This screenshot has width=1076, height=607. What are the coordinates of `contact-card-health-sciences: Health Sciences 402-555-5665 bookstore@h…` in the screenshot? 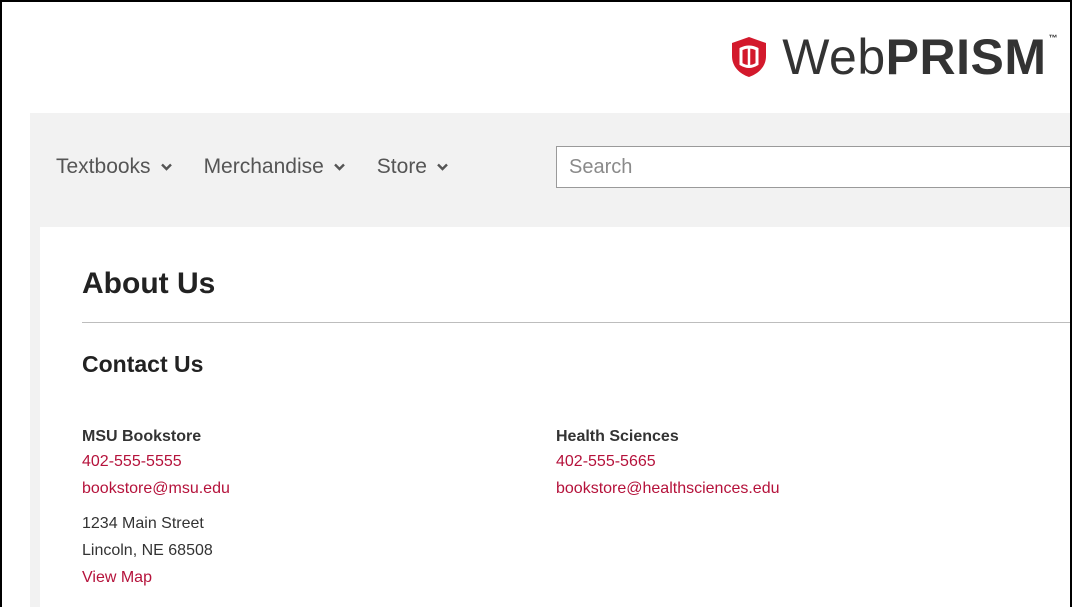 It's located at (668, 464).